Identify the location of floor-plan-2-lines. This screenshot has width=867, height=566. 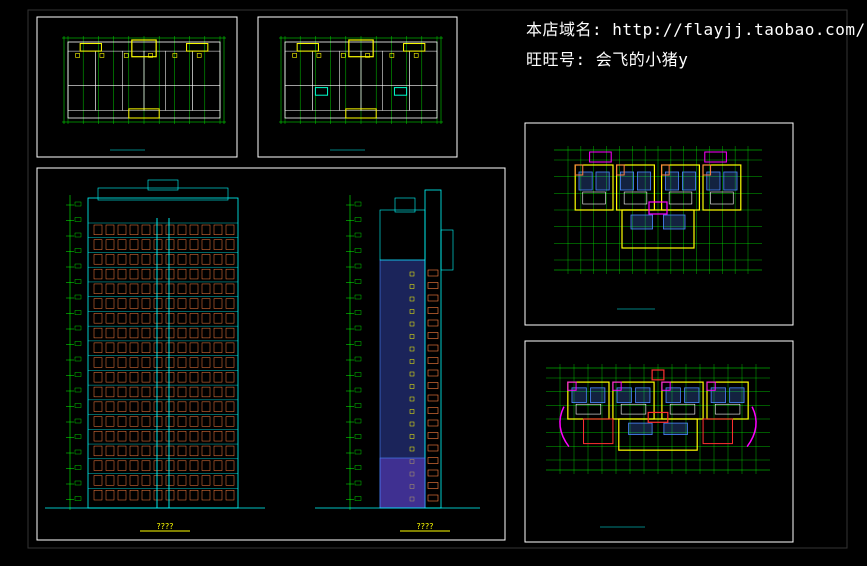
(361, 93).